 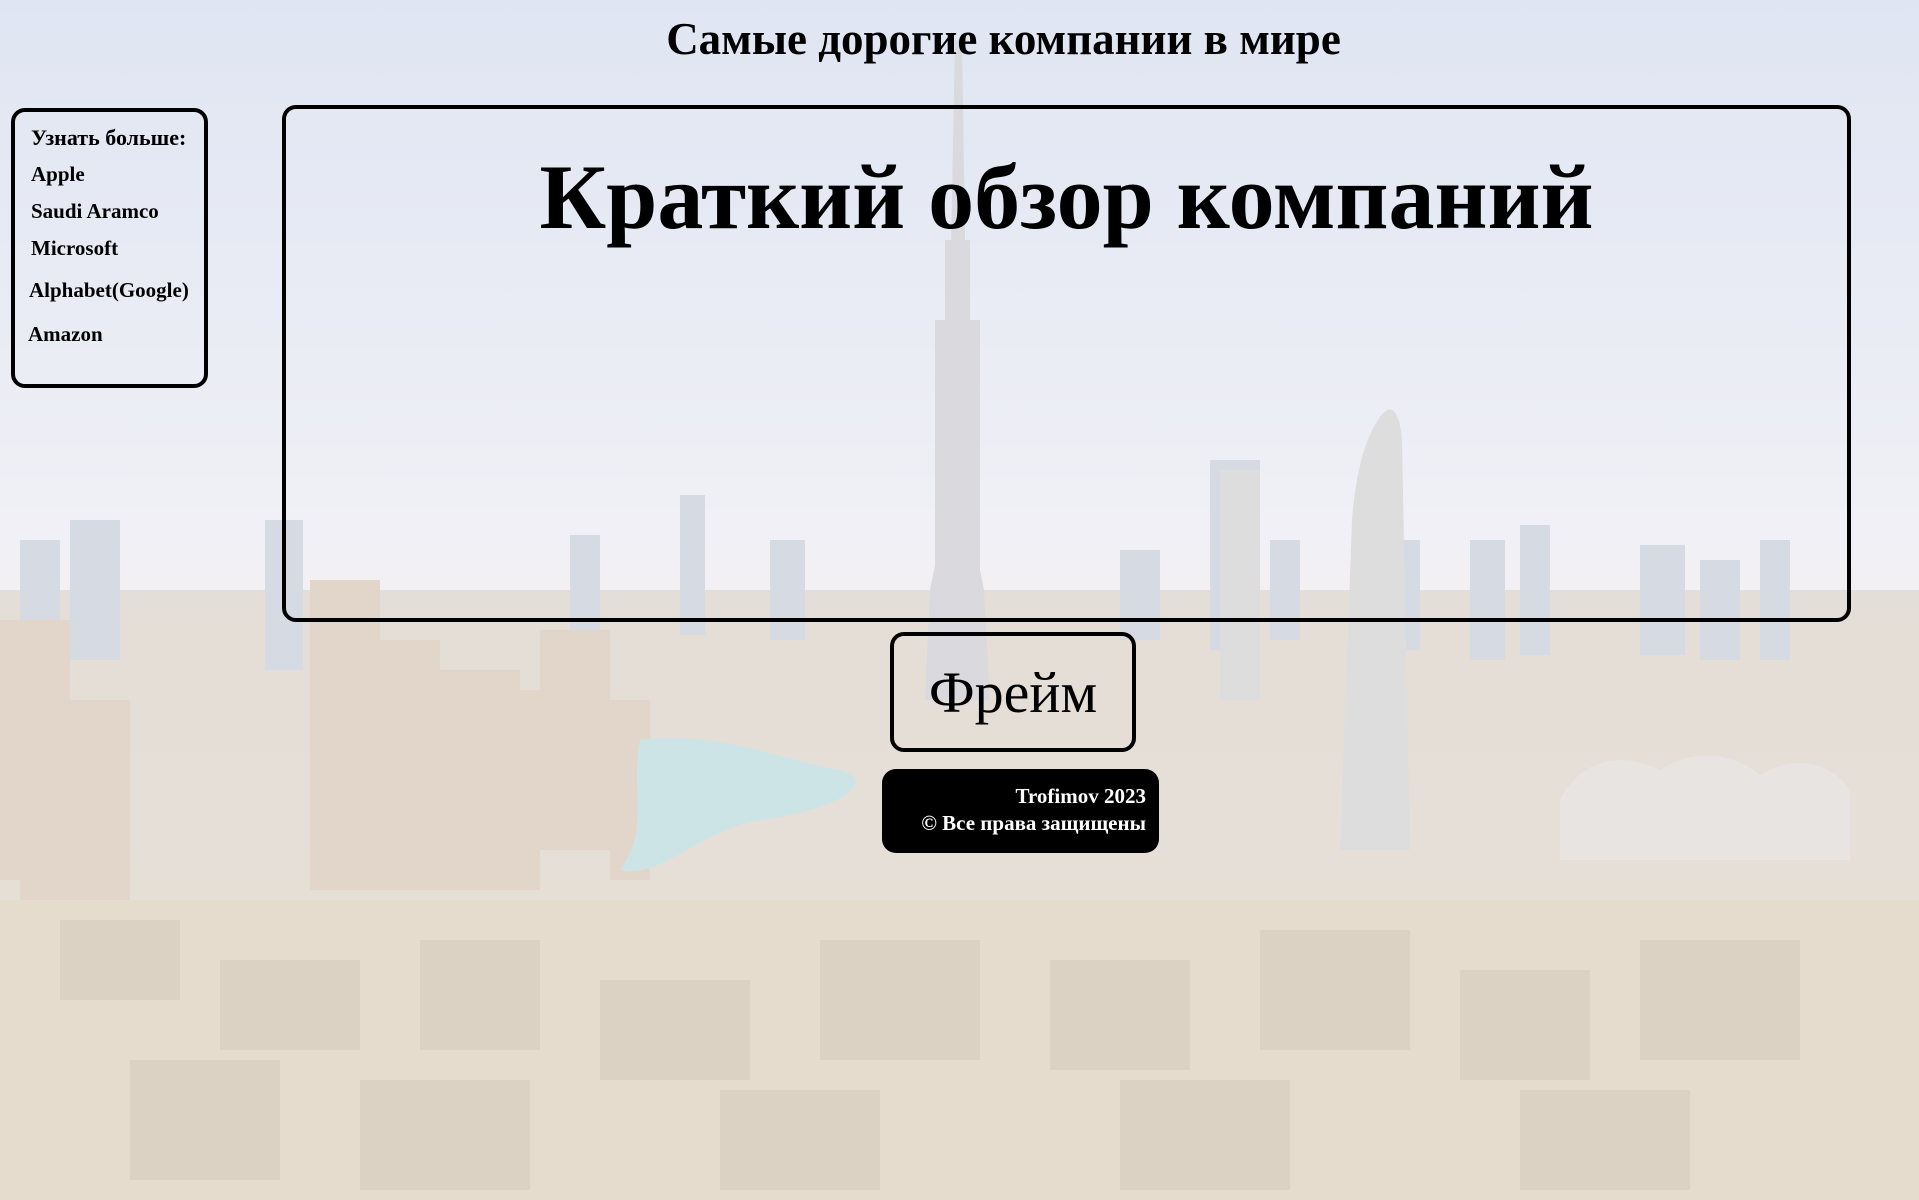 I want to click on sidebar-link-saudi-aramco: Saudi Aramco, so click(x=117, y=211).